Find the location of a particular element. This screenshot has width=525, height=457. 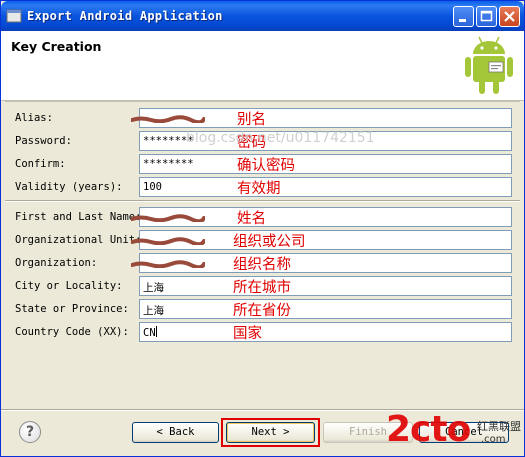

header-divider is located at coordinates (262, 101).